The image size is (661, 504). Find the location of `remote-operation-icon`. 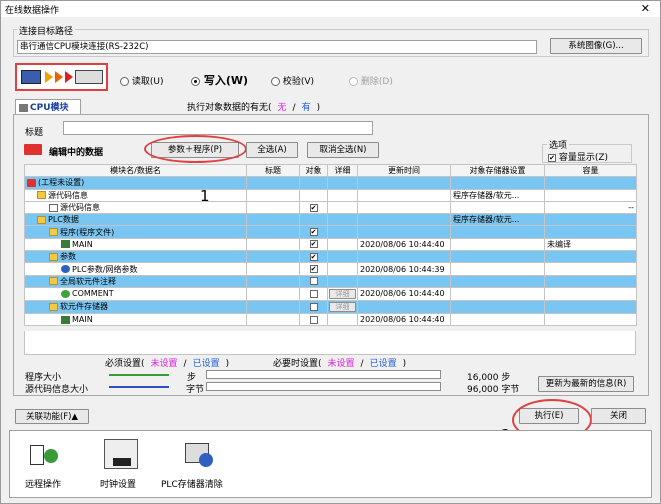

remote-operation-icon is located at coordinates (45, 454).